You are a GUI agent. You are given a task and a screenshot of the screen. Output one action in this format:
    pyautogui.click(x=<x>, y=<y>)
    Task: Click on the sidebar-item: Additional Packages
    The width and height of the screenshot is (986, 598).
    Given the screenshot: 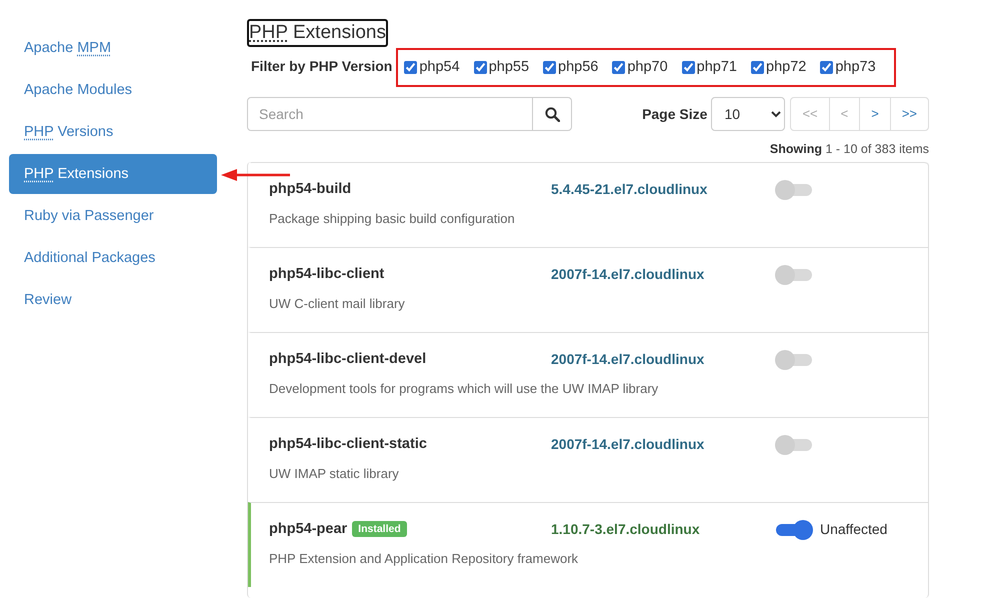 What is the action you would take?
    pyautogui.click(x=113, y=258)
    